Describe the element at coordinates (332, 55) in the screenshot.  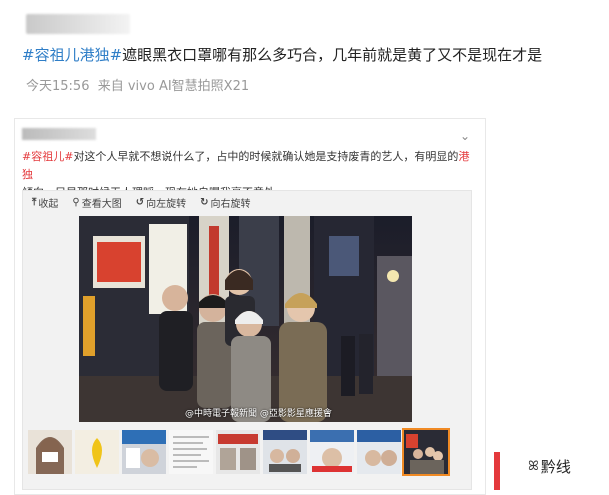
I see `post-body: 遮眼黑衣口罩哪有那么多巧合，几年前就是黄了又不是现在才是` at that location.